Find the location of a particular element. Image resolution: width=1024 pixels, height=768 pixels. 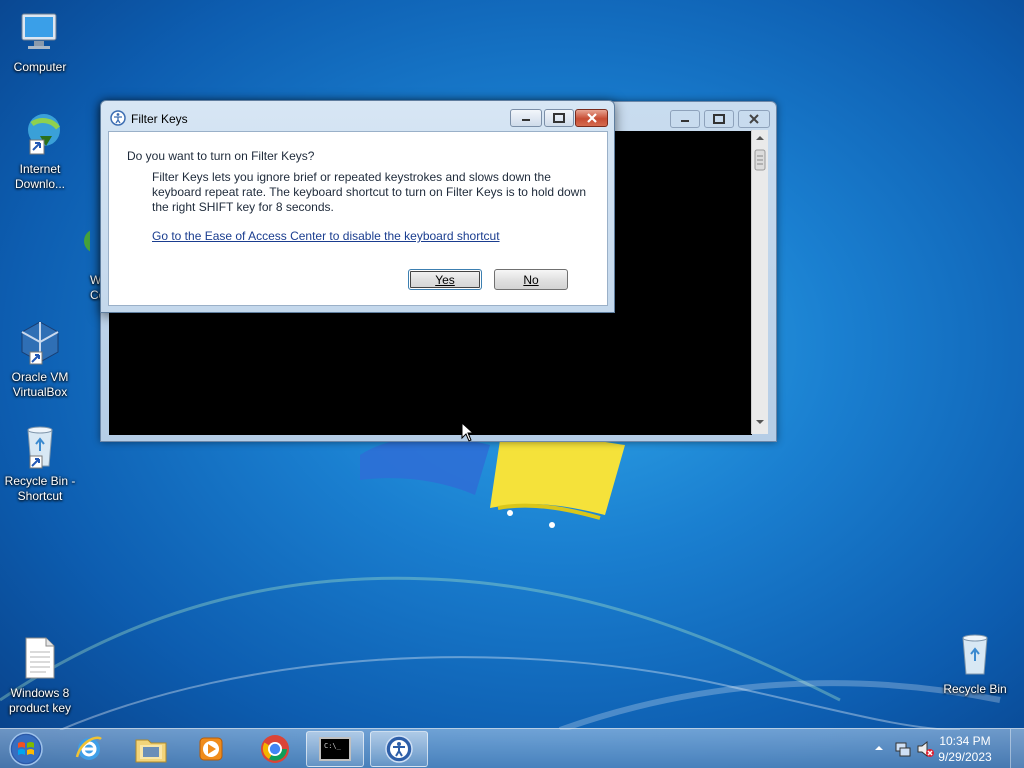

svg-text: C:\_ is located at coordinates (333, 746).